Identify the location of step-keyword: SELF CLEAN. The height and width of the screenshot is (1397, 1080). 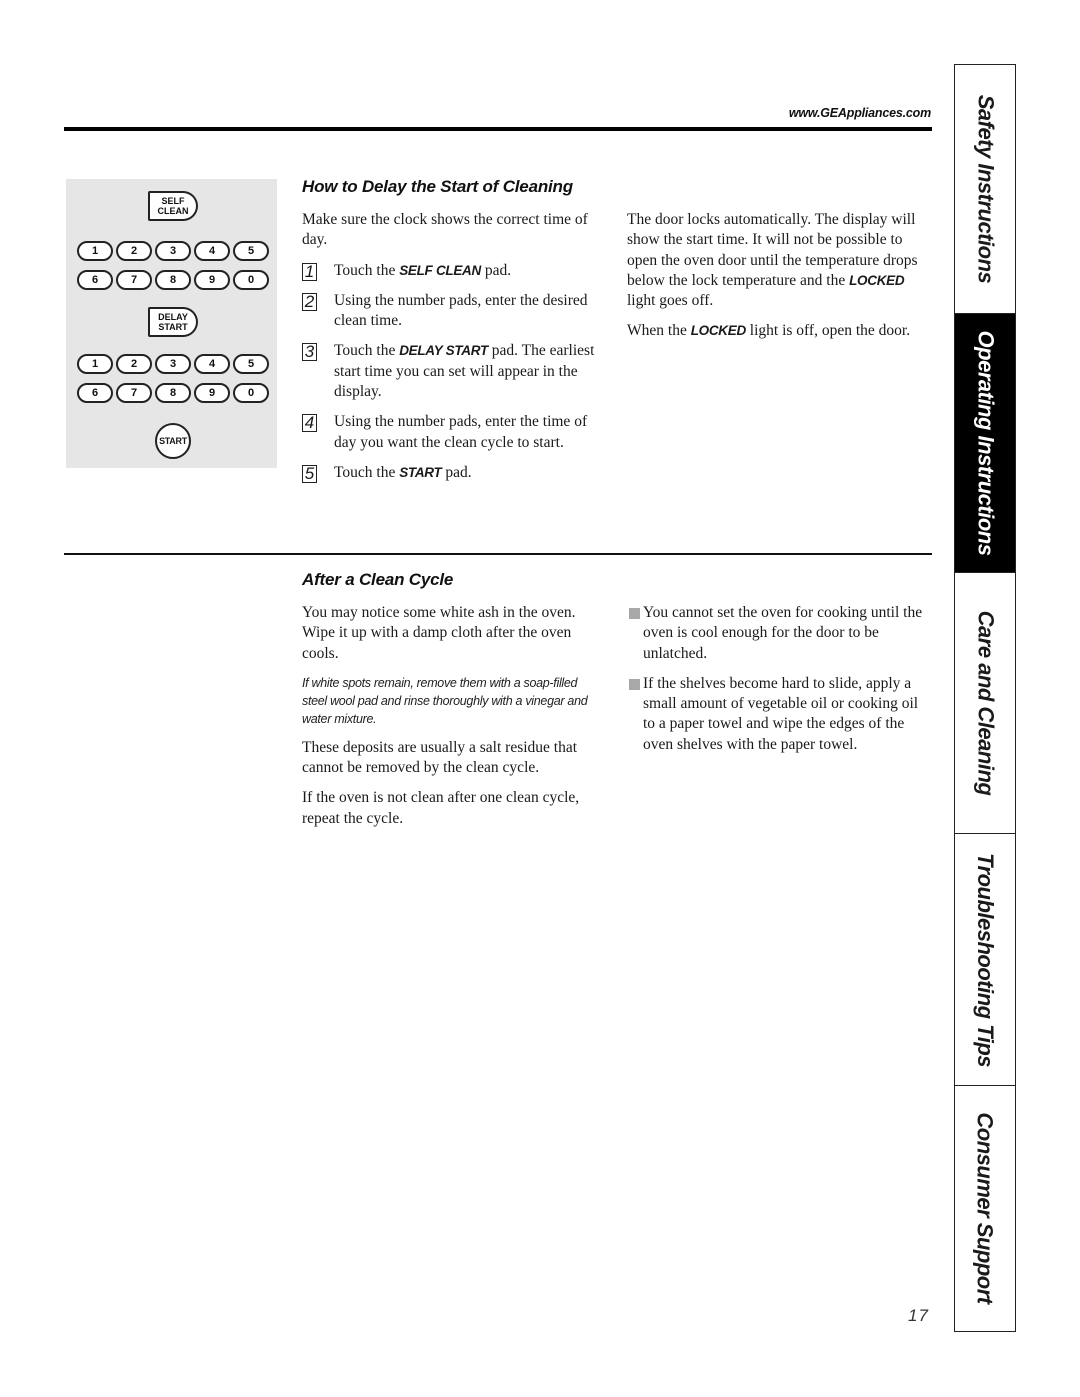
(440, 270).